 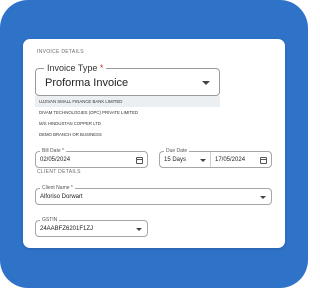 I want to click on option-item: UJJIVAN SMALL FINANCE BANK LIMITED, so click(x=127, y=101).